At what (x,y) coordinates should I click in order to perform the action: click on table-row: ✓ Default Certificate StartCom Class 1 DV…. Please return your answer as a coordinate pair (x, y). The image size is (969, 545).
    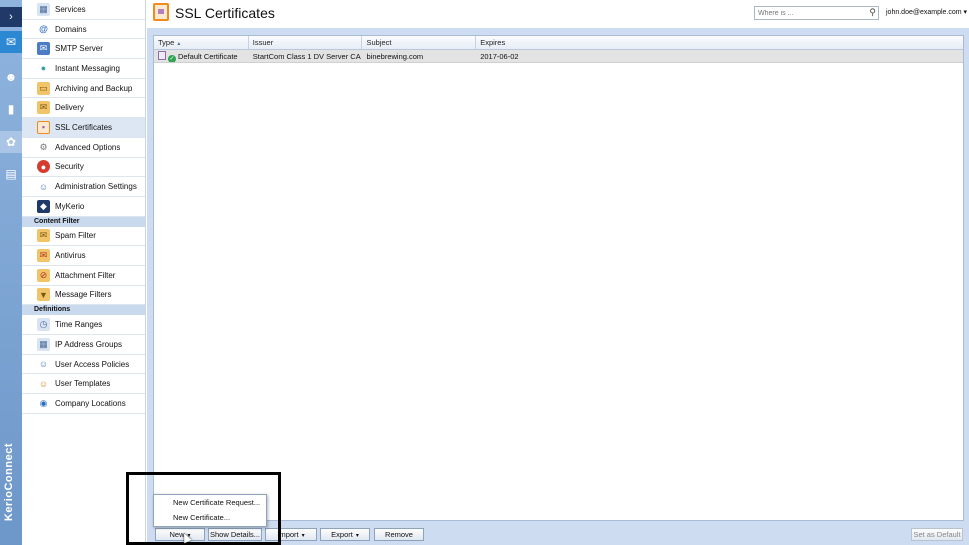
    Looking at the image, I should click on (558, 56).